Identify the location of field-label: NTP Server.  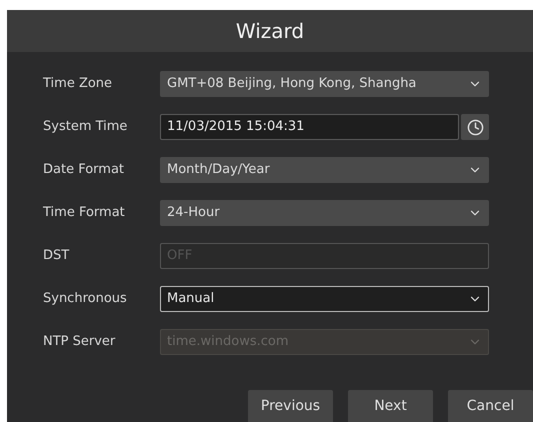
(79, 342).